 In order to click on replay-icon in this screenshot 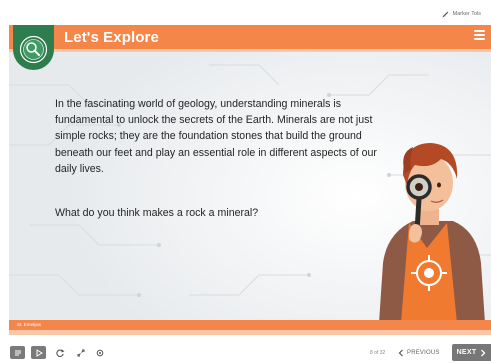, I will do `click(59, 352)`.